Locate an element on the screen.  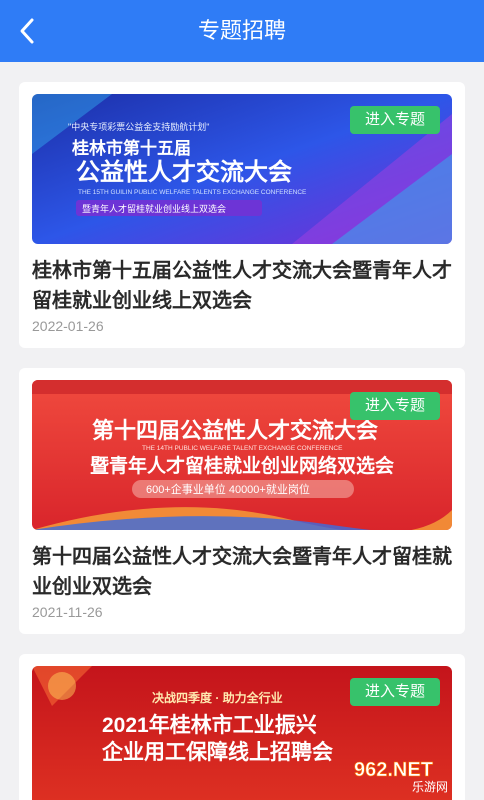
banner-line1: 2021年桂林市工业振兴 is located at coordinates (209, 725).